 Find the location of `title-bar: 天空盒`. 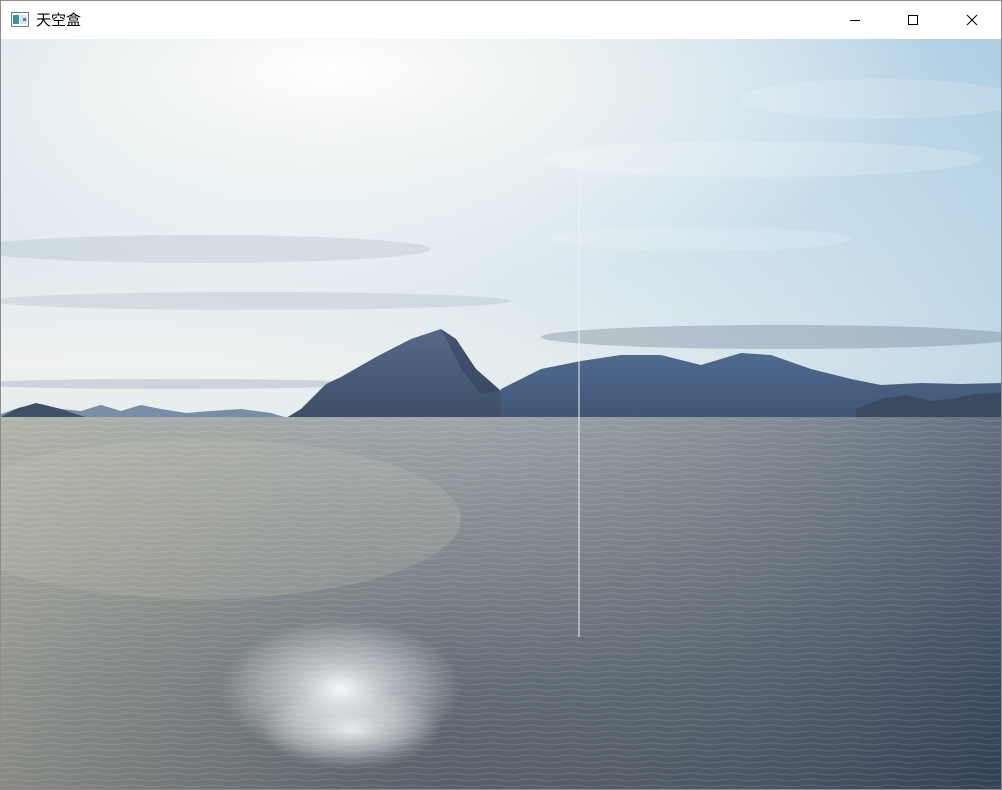

title-bar: 天空盒 is located at coordinates (501, 20).